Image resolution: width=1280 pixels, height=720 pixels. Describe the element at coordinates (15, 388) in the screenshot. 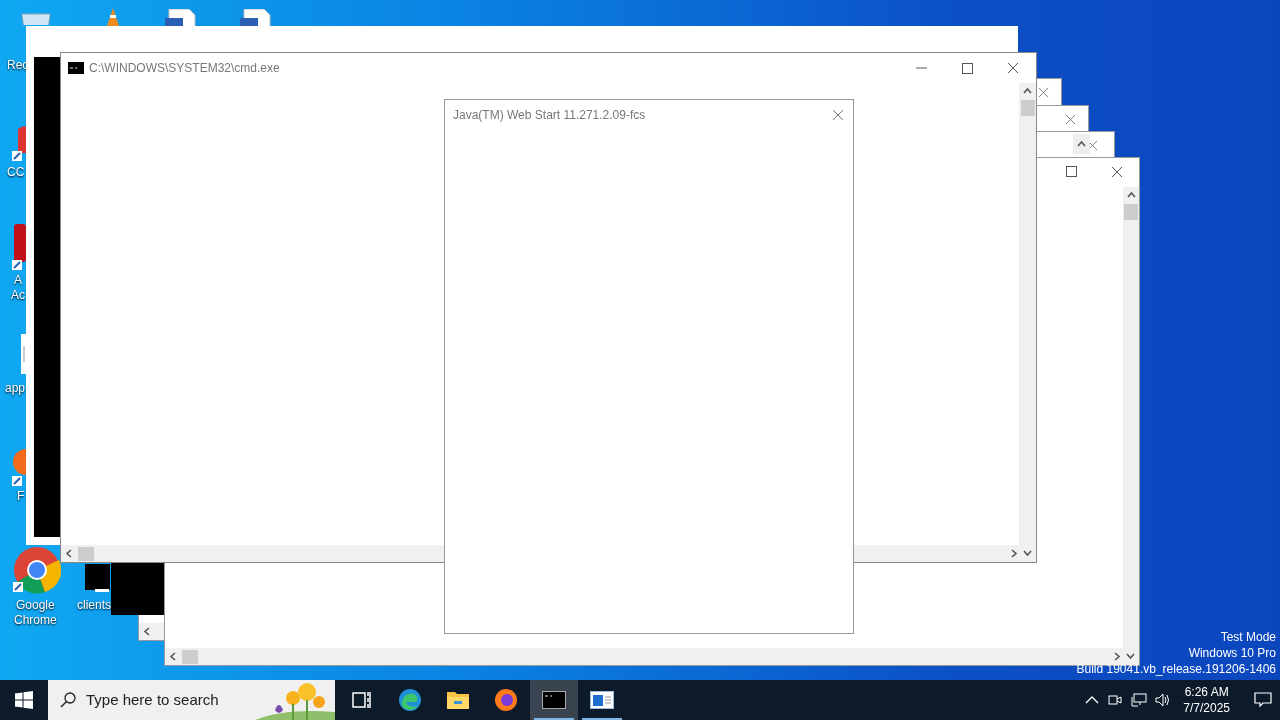

I see `icon-label: app` at that location.